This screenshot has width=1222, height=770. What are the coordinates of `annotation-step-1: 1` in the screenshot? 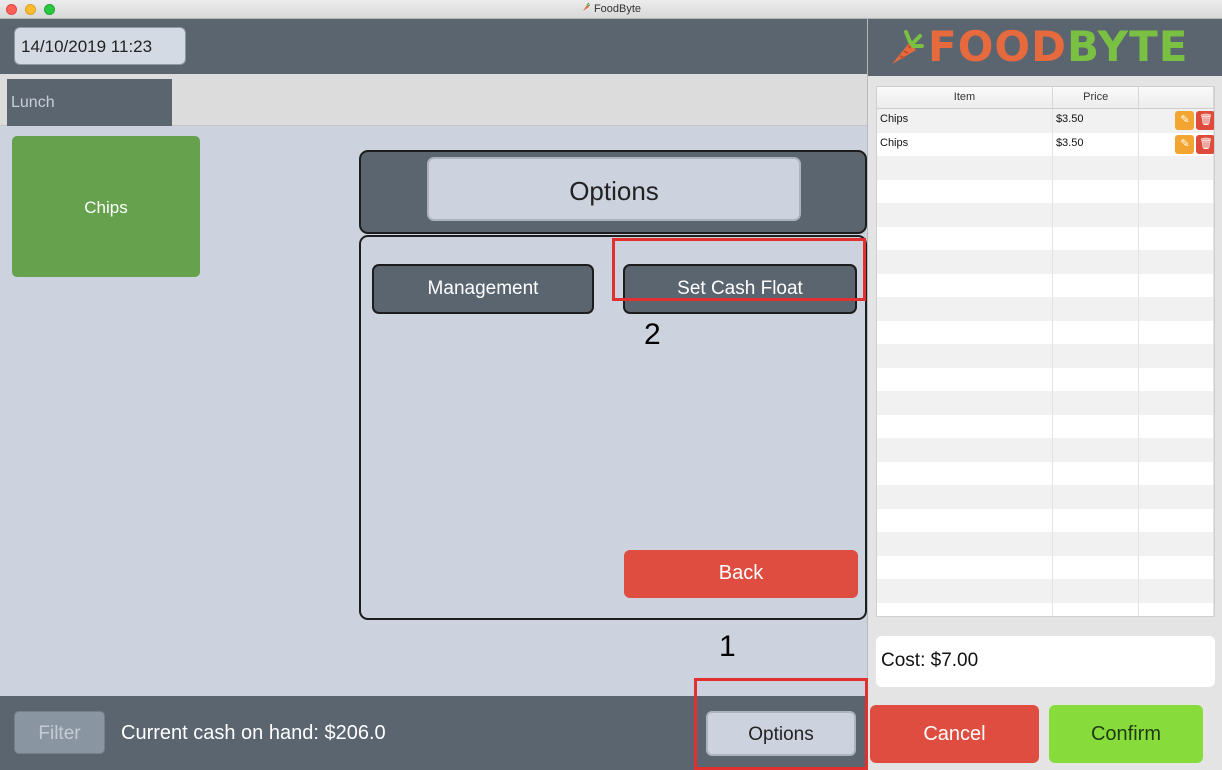 It's located at (727, 646).